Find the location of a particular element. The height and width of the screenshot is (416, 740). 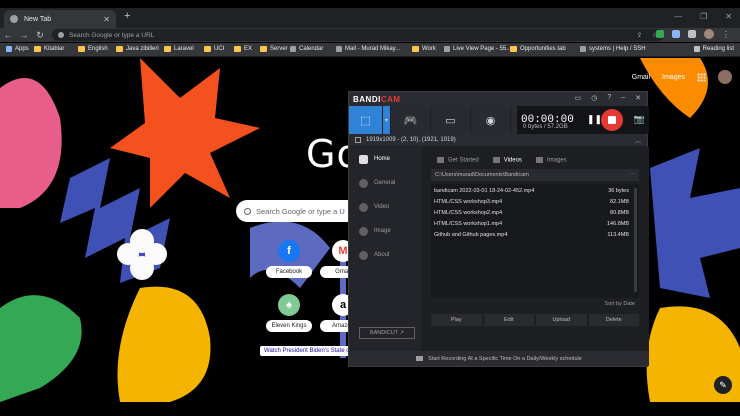

reading-list: Reading list is located at coordinates (713, 49).